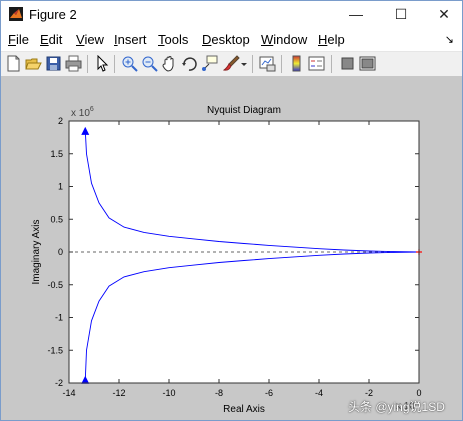  Describe the element at coordinates (13, 63) in the screenshot. I see `new-figure-icon` at that location.